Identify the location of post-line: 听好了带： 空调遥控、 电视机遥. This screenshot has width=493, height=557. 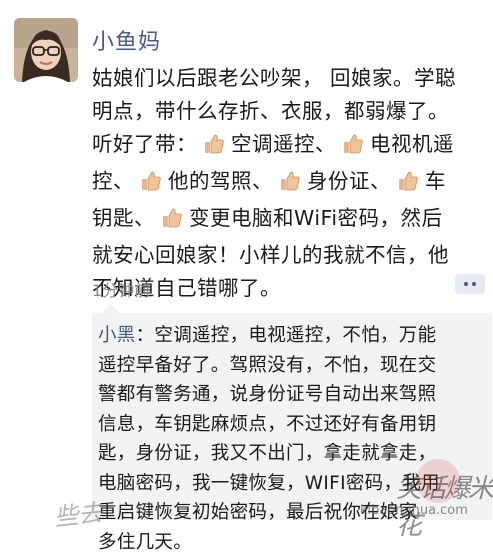
(287, 146).